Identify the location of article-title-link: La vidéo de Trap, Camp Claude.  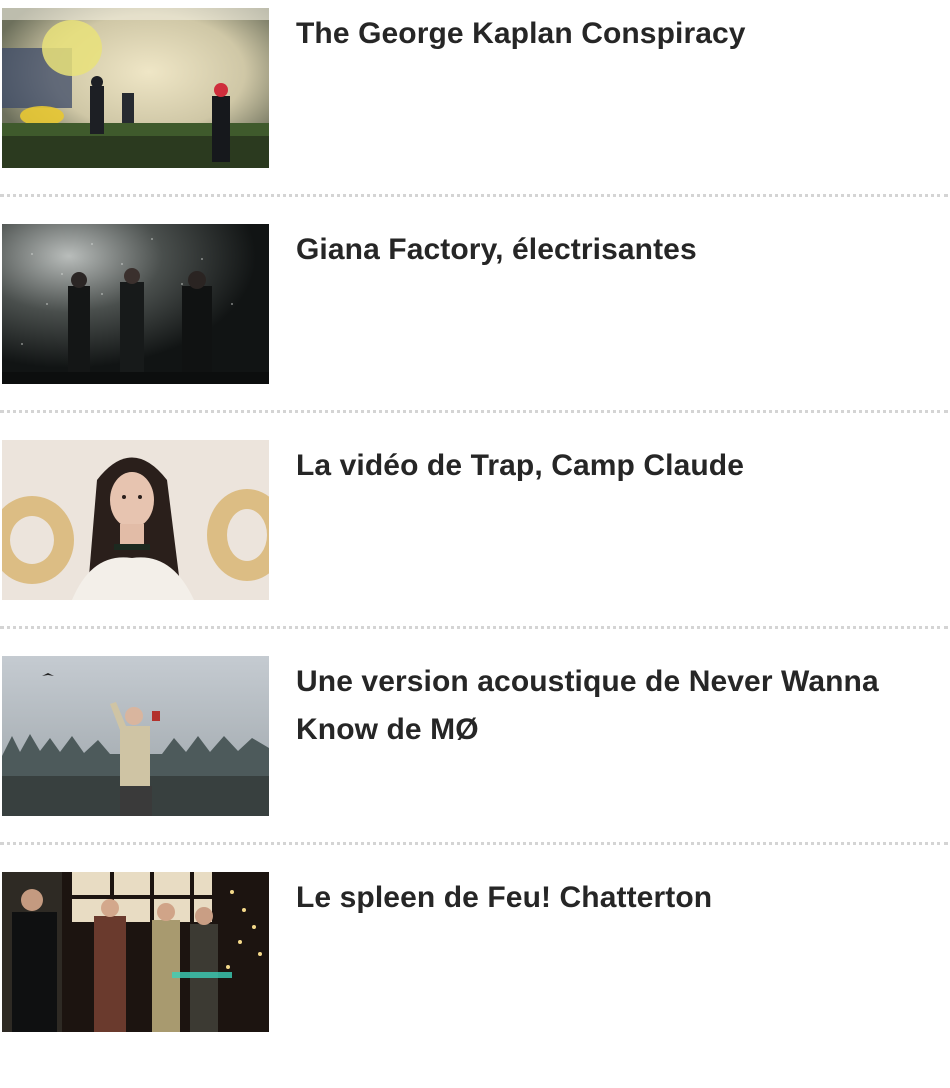
(596, 466).